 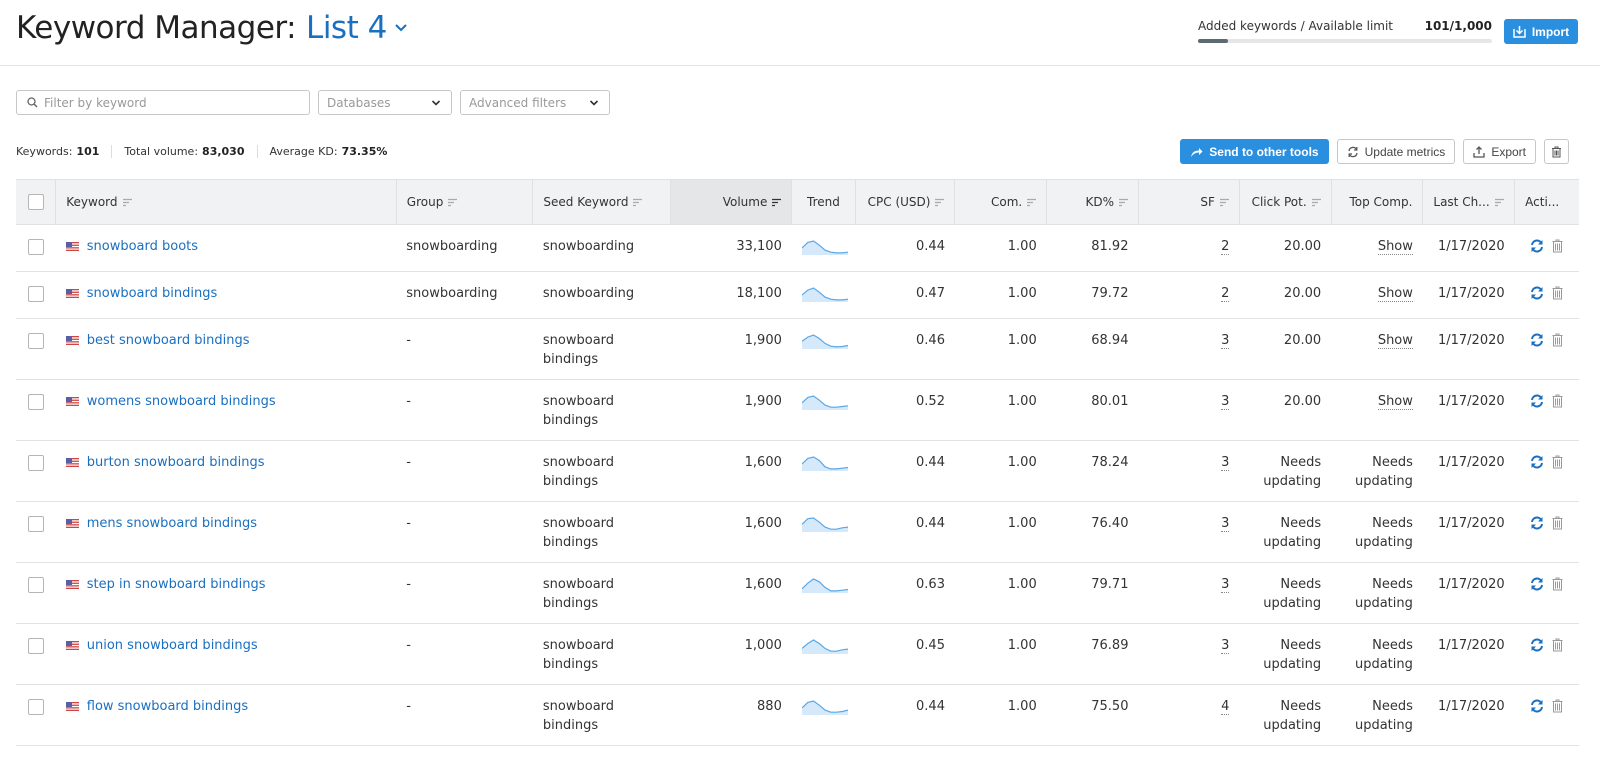 What do you see at coordinates (535, 102) in the screenshot?
I see `advanced-filters-dropdown: Advanced filters` at bounding box center [535, 102].